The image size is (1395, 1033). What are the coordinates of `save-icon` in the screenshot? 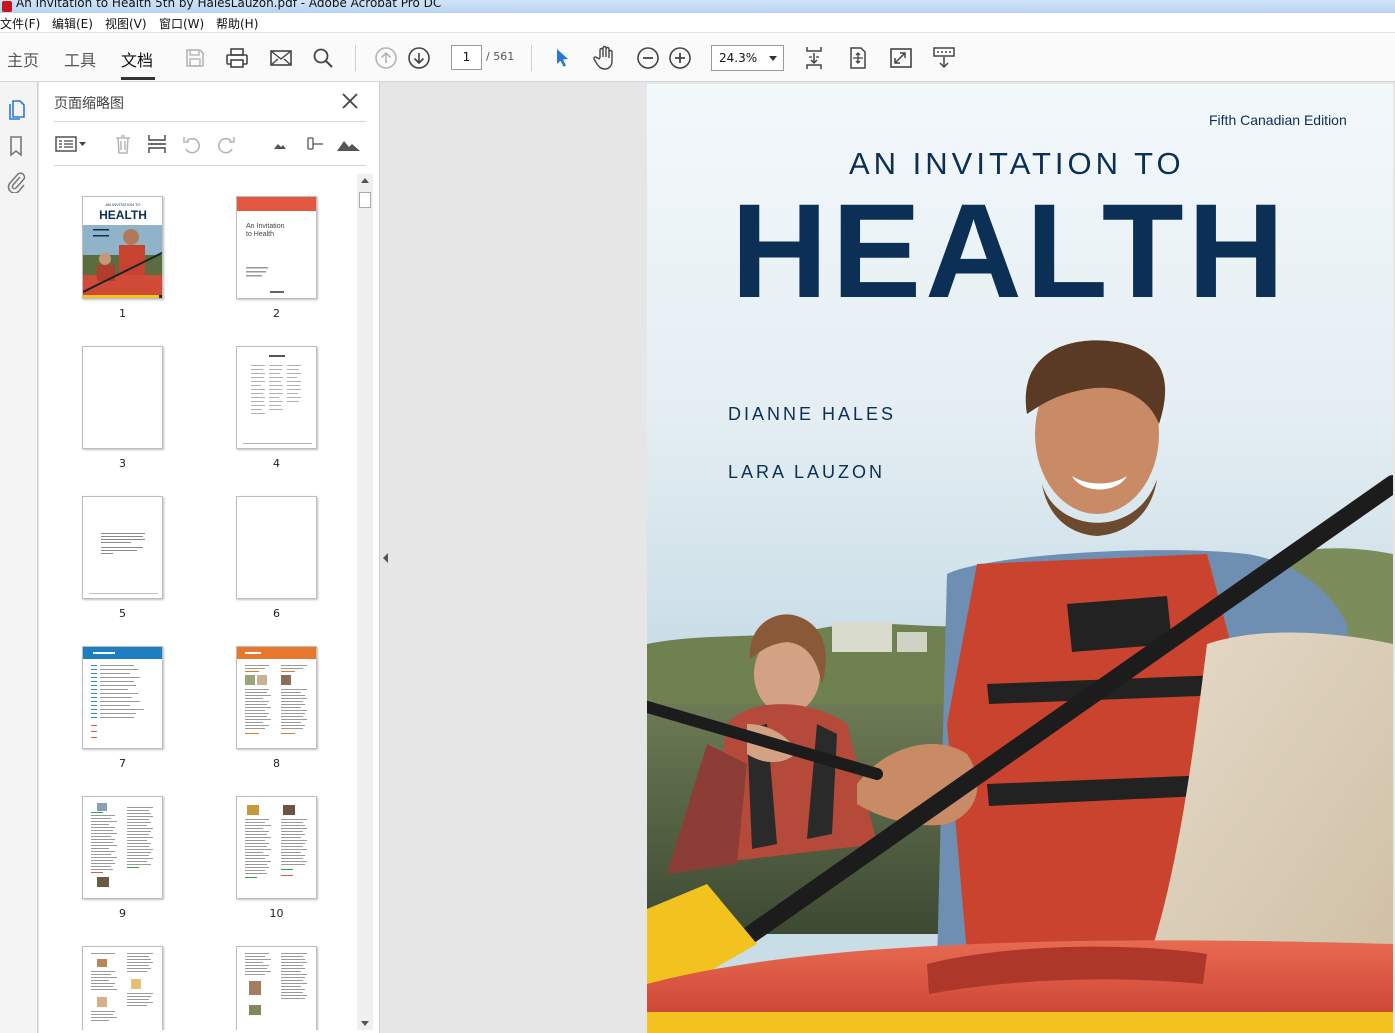 It's located at (195, 58).